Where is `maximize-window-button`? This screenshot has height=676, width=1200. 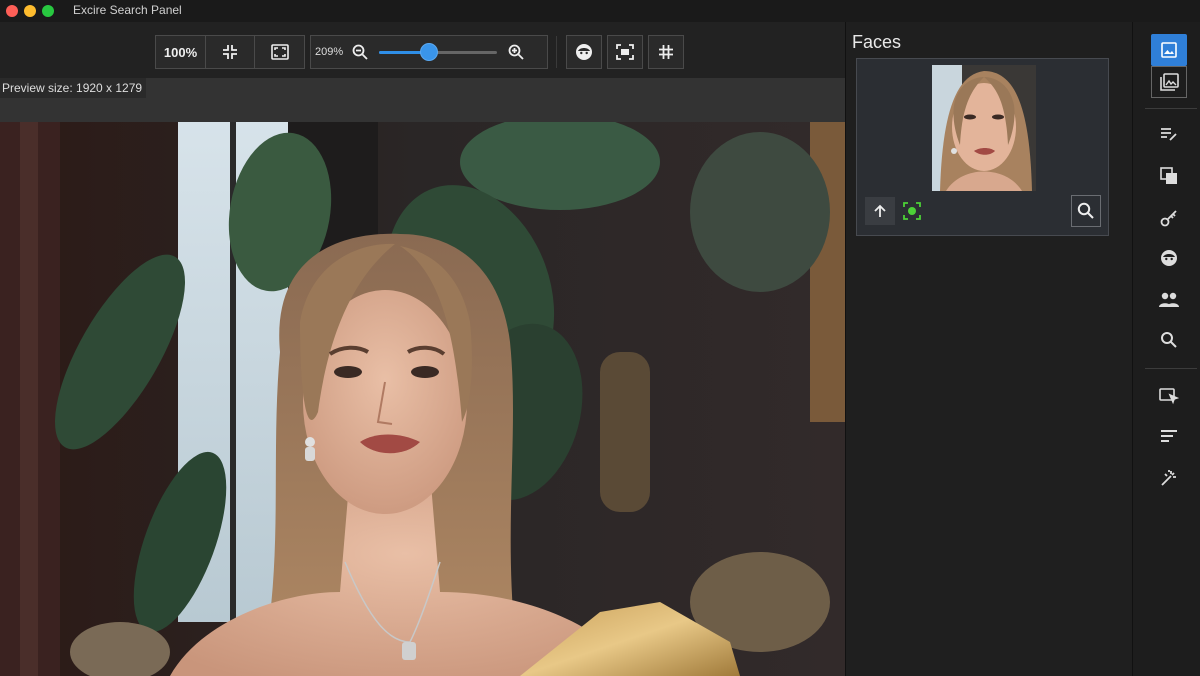
maximize-window-button is located at coordinates (48, 11).